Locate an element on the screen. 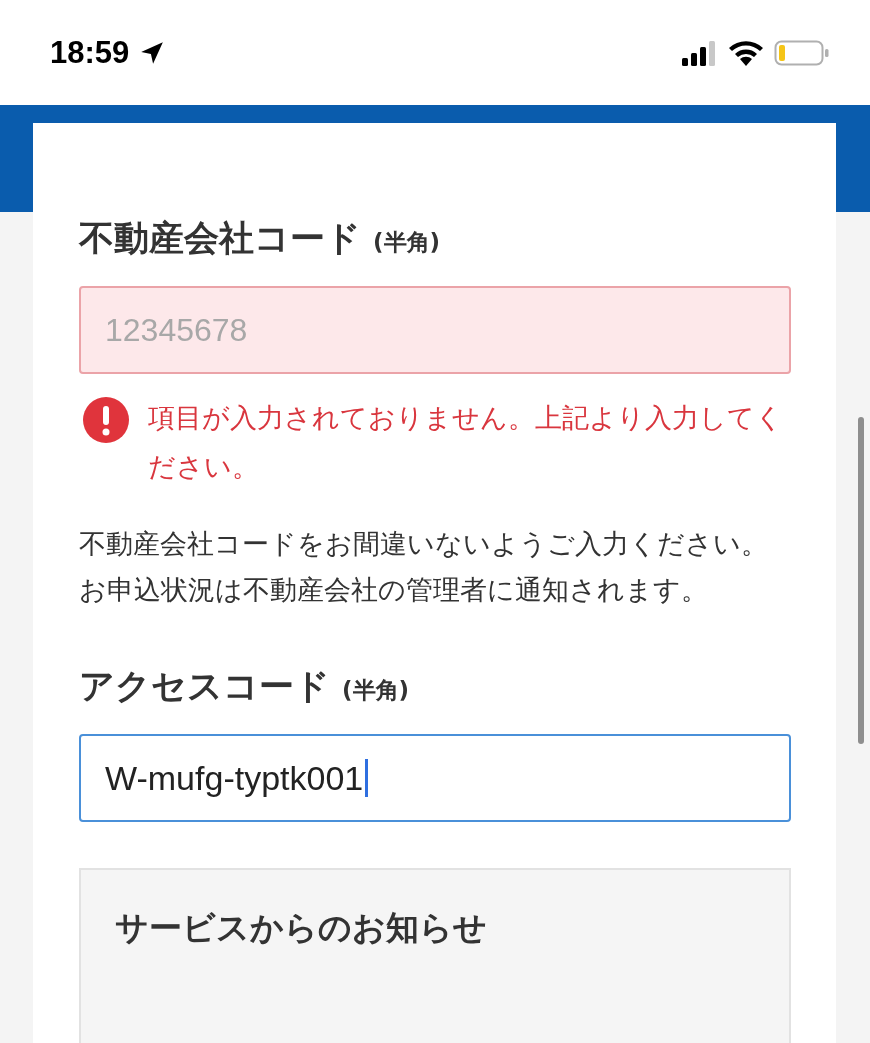 Image resolution: width=870 pixels, height=1043 pixels. input-field: 12345678 is located at coordinates (435, 330).